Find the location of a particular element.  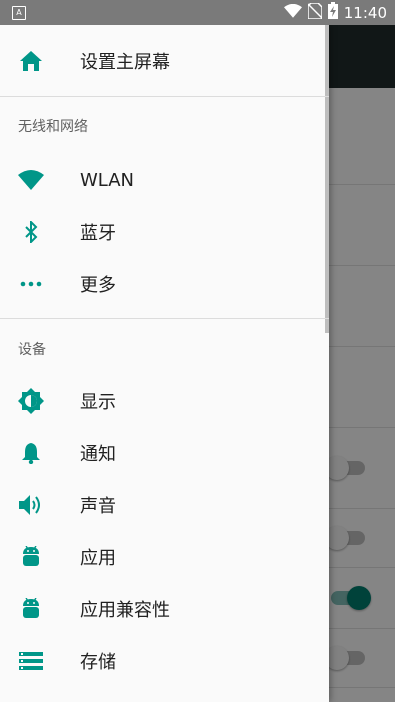

no-sim-icon is located at coordinates (315, 12).